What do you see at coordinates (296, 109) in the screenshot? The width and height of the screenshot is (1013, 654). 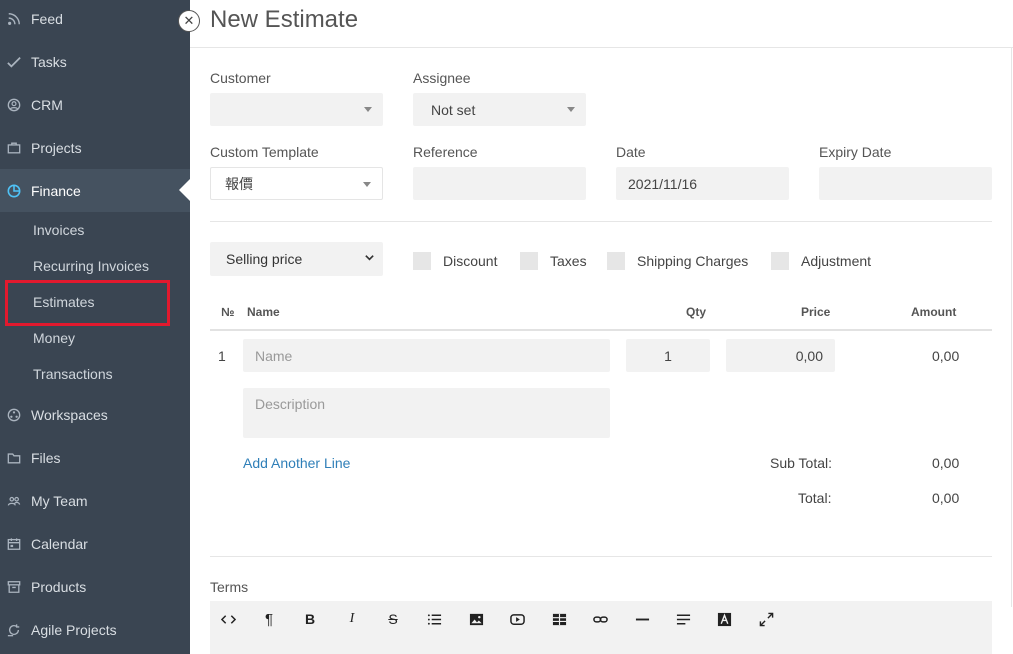 I see `customer-select` at bounding box center [296, 109].